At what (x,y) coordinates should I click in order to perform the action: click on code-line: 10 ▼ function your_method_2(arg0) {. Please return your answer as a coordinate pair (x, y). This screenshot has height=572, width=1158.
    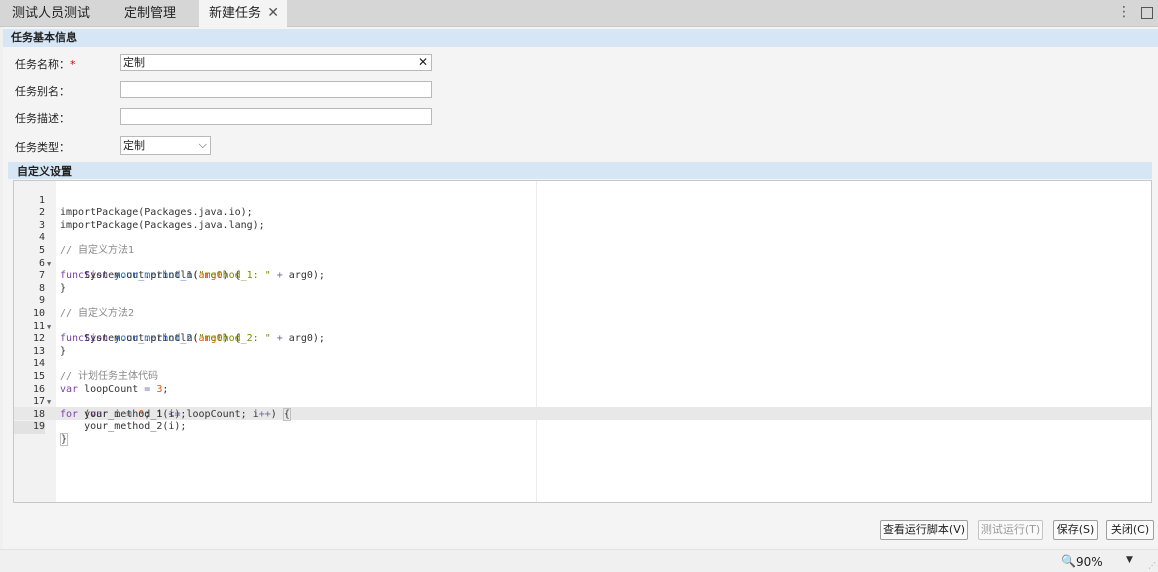
    Looking at the image, I should click on (582, 319).